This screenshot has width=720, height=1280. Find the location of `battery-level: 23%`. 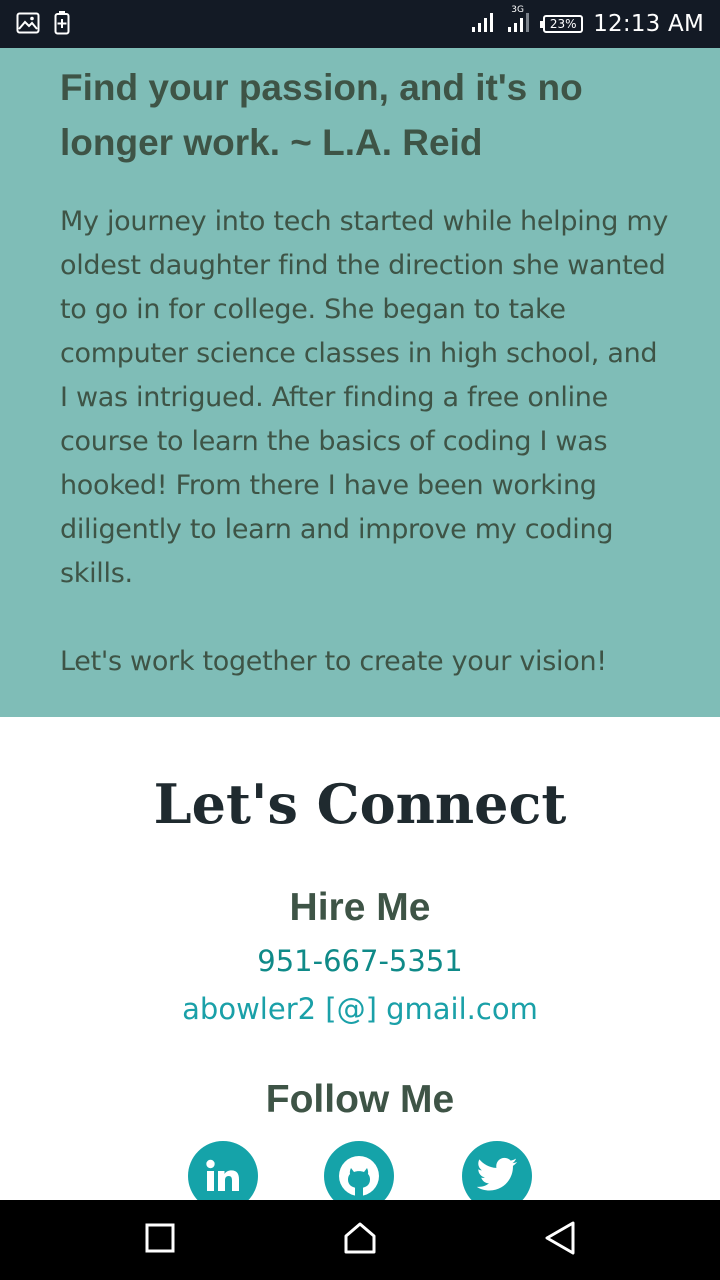

battery-level: 23% is located at coordinates (563, 24).